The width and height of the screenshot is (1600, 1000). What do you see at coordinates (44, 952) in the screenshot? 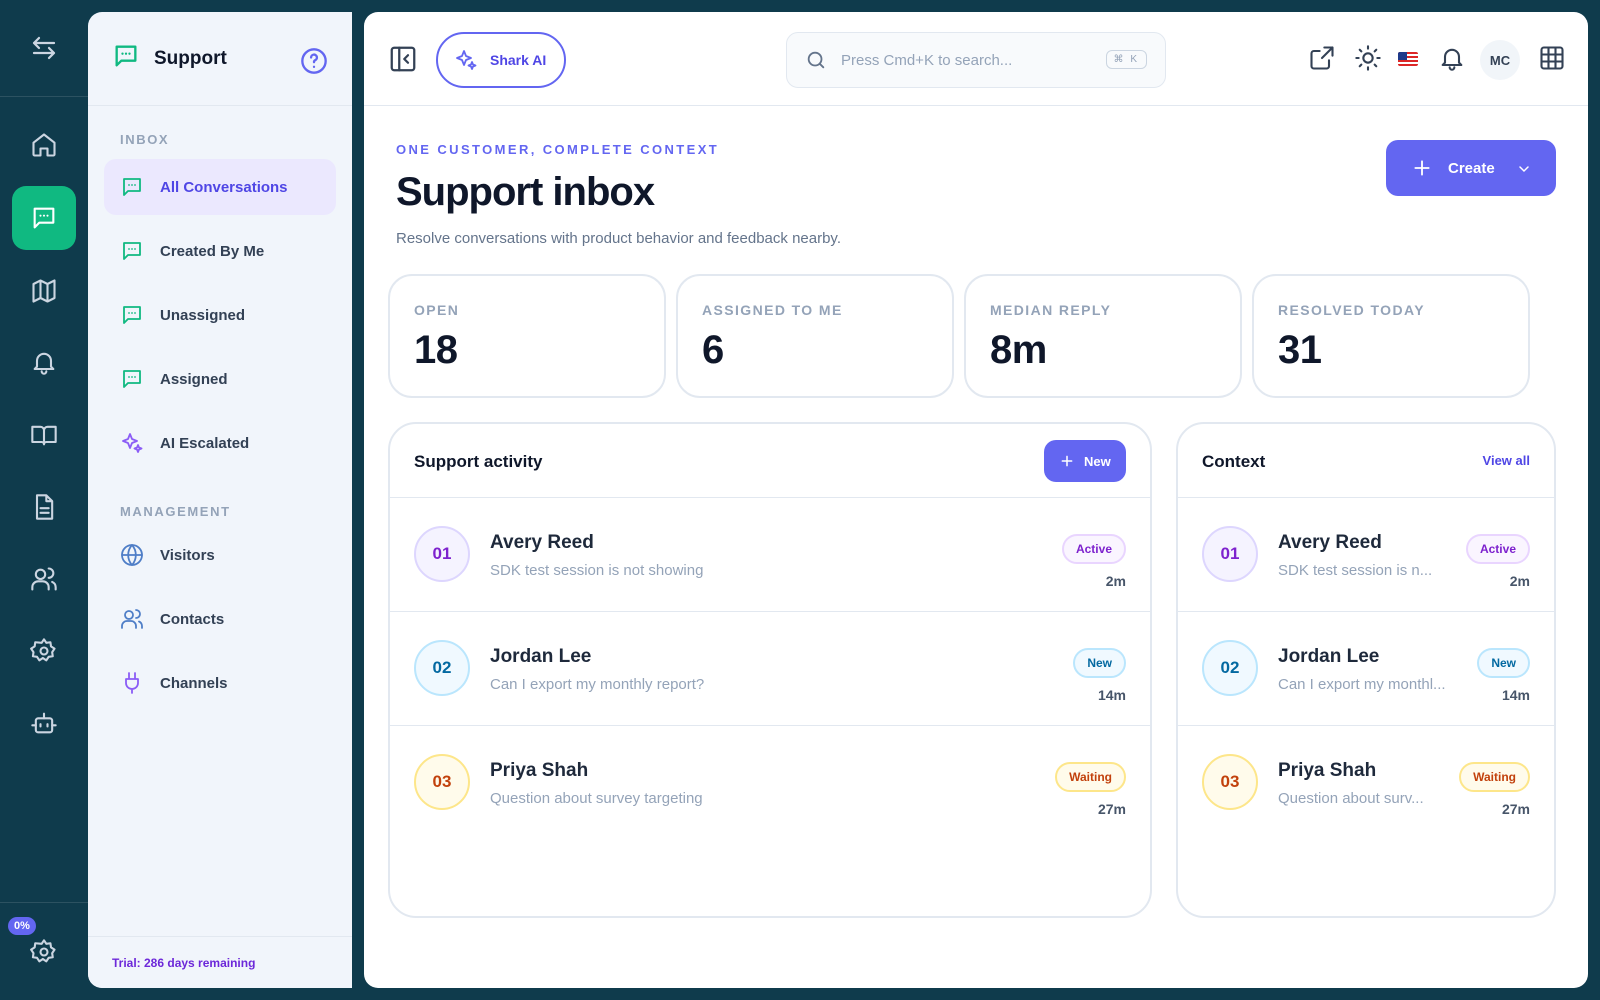
I see `settings-gear-icon` at bounding box center [44, 952].